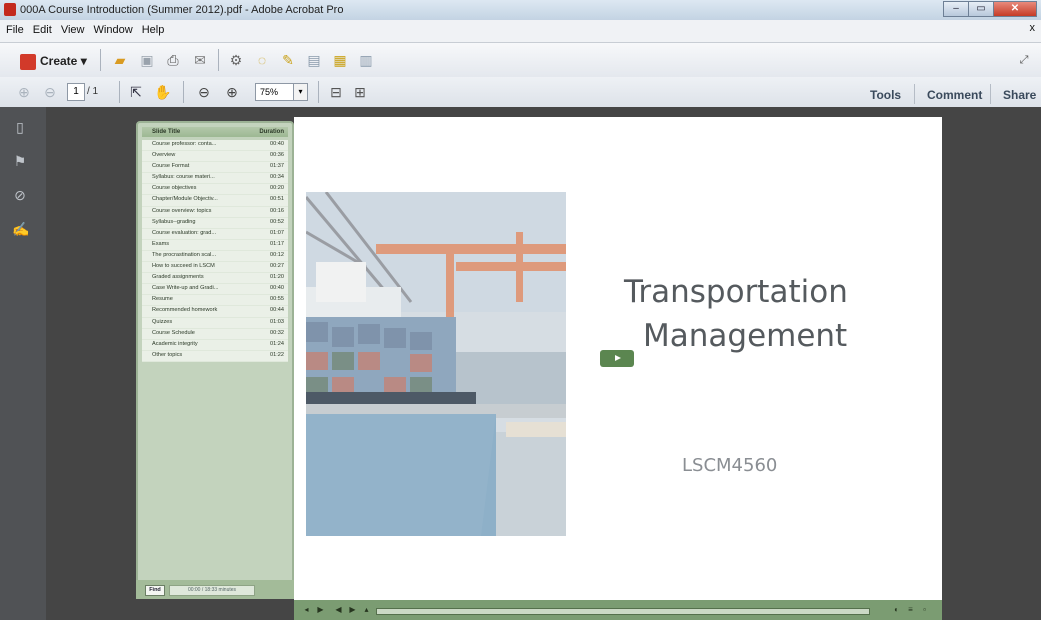 The height and width of the screenshot is (620, 1041). Describe the element at coordinates (39, 28) in the screenshot. I see `menu-edit: Edit` at that location.